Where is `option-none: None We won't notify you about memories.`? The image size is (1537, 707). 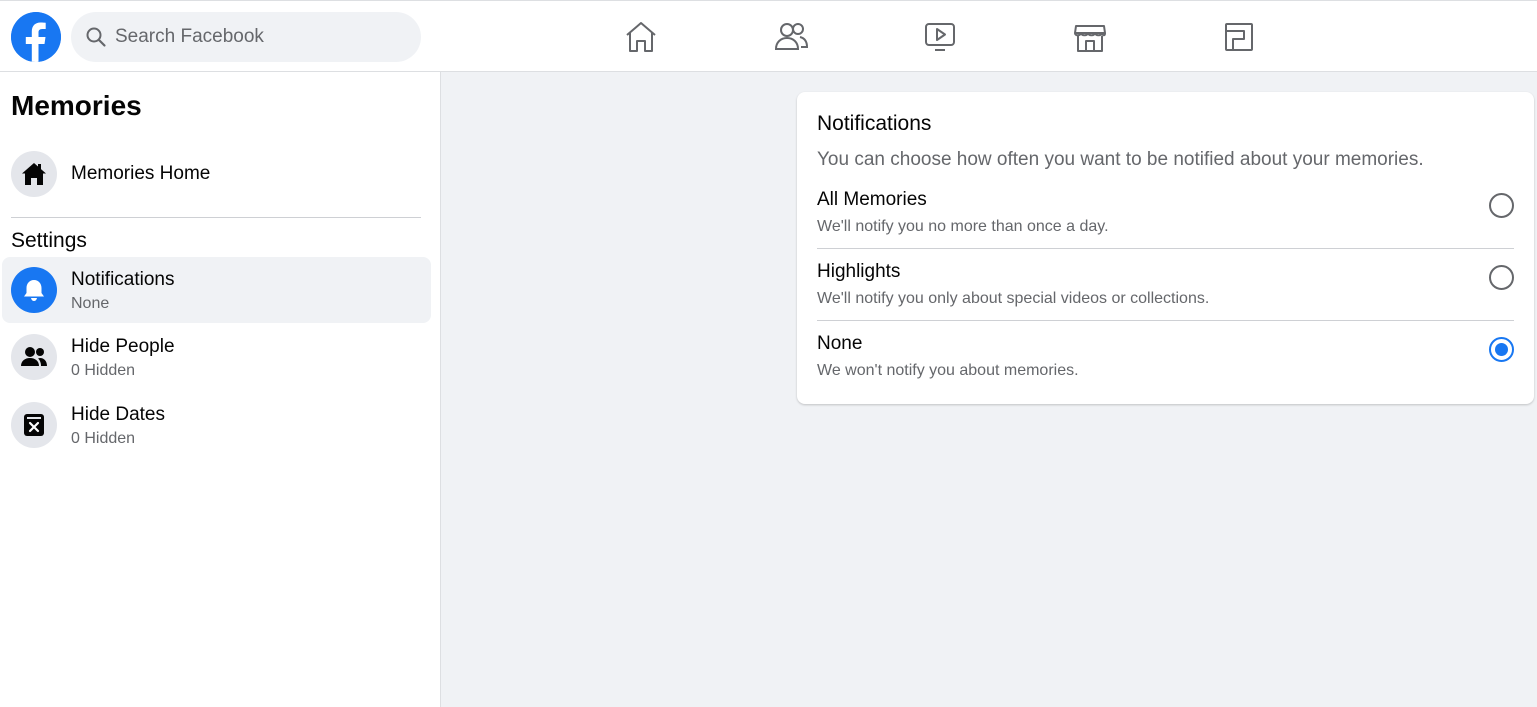 option-none: None We won't notify you about memories. is located at coordinates (1165, 369).